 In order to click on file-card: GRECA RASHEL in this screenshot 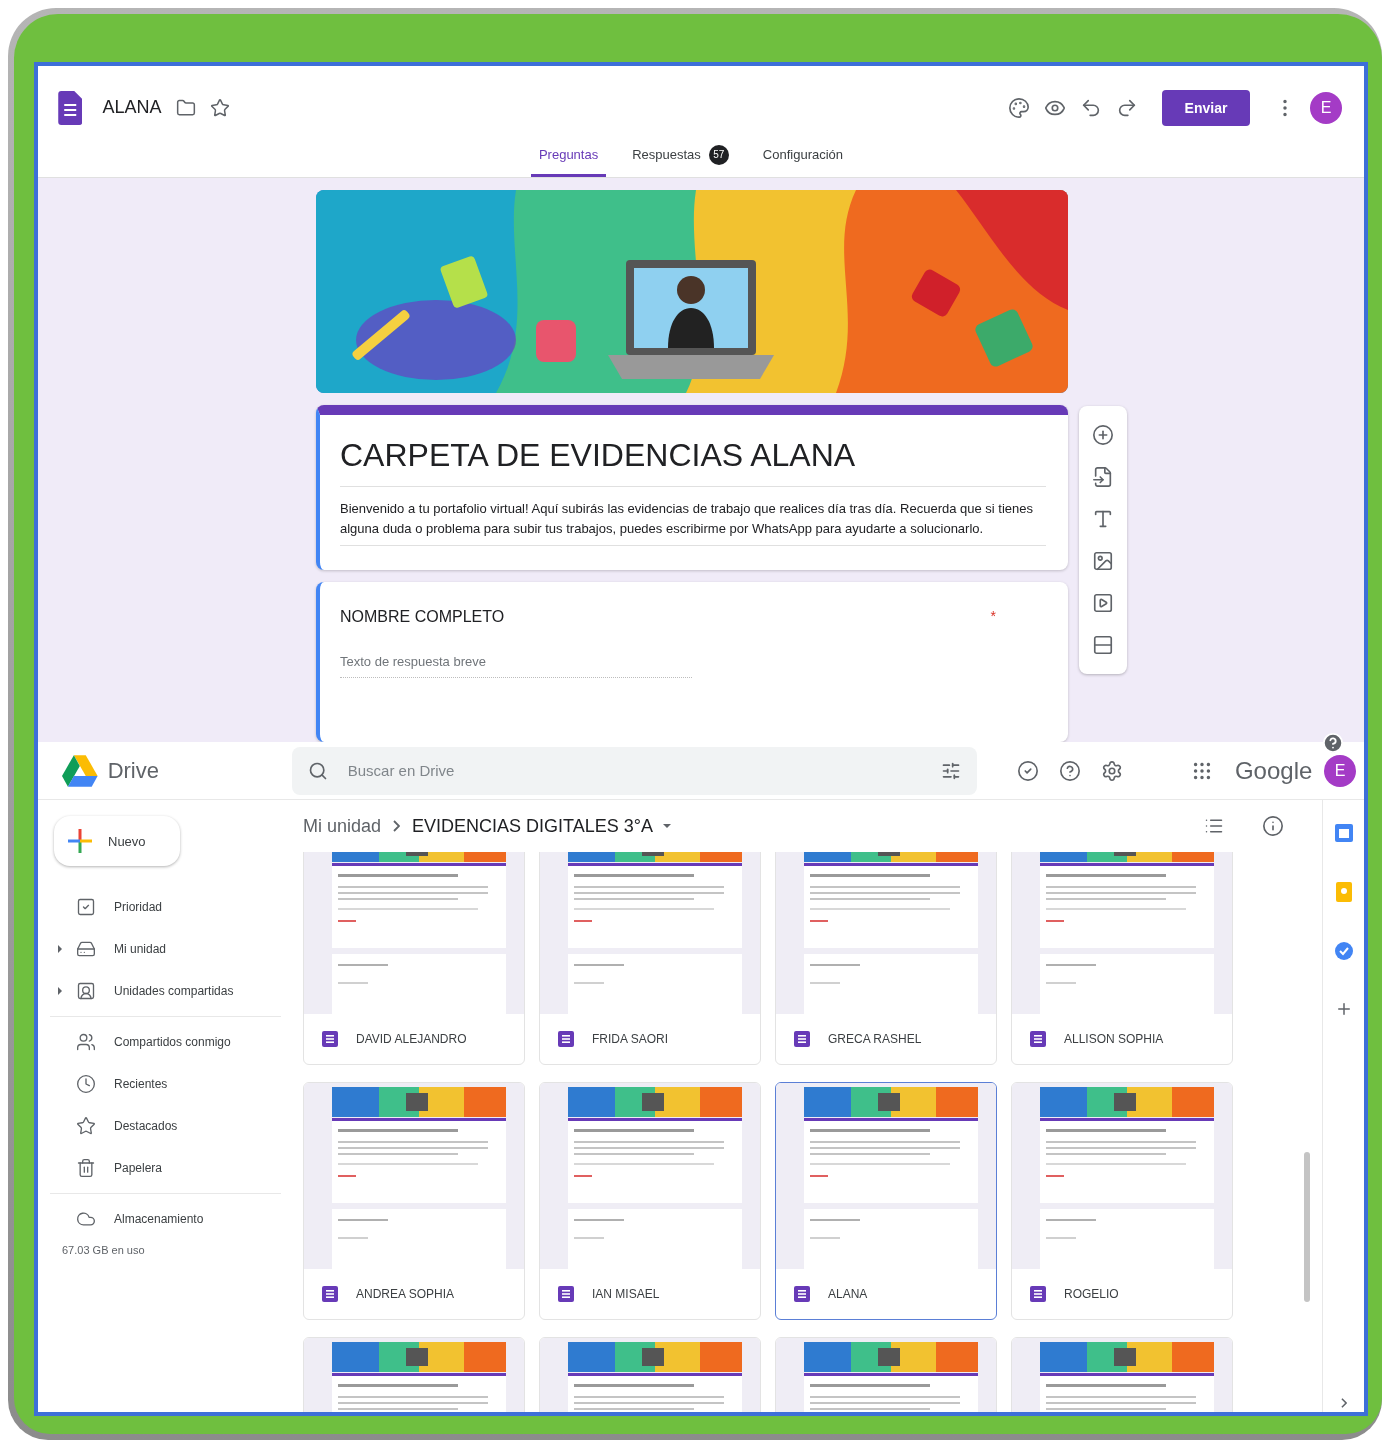, I will do `click(886, 958)`.